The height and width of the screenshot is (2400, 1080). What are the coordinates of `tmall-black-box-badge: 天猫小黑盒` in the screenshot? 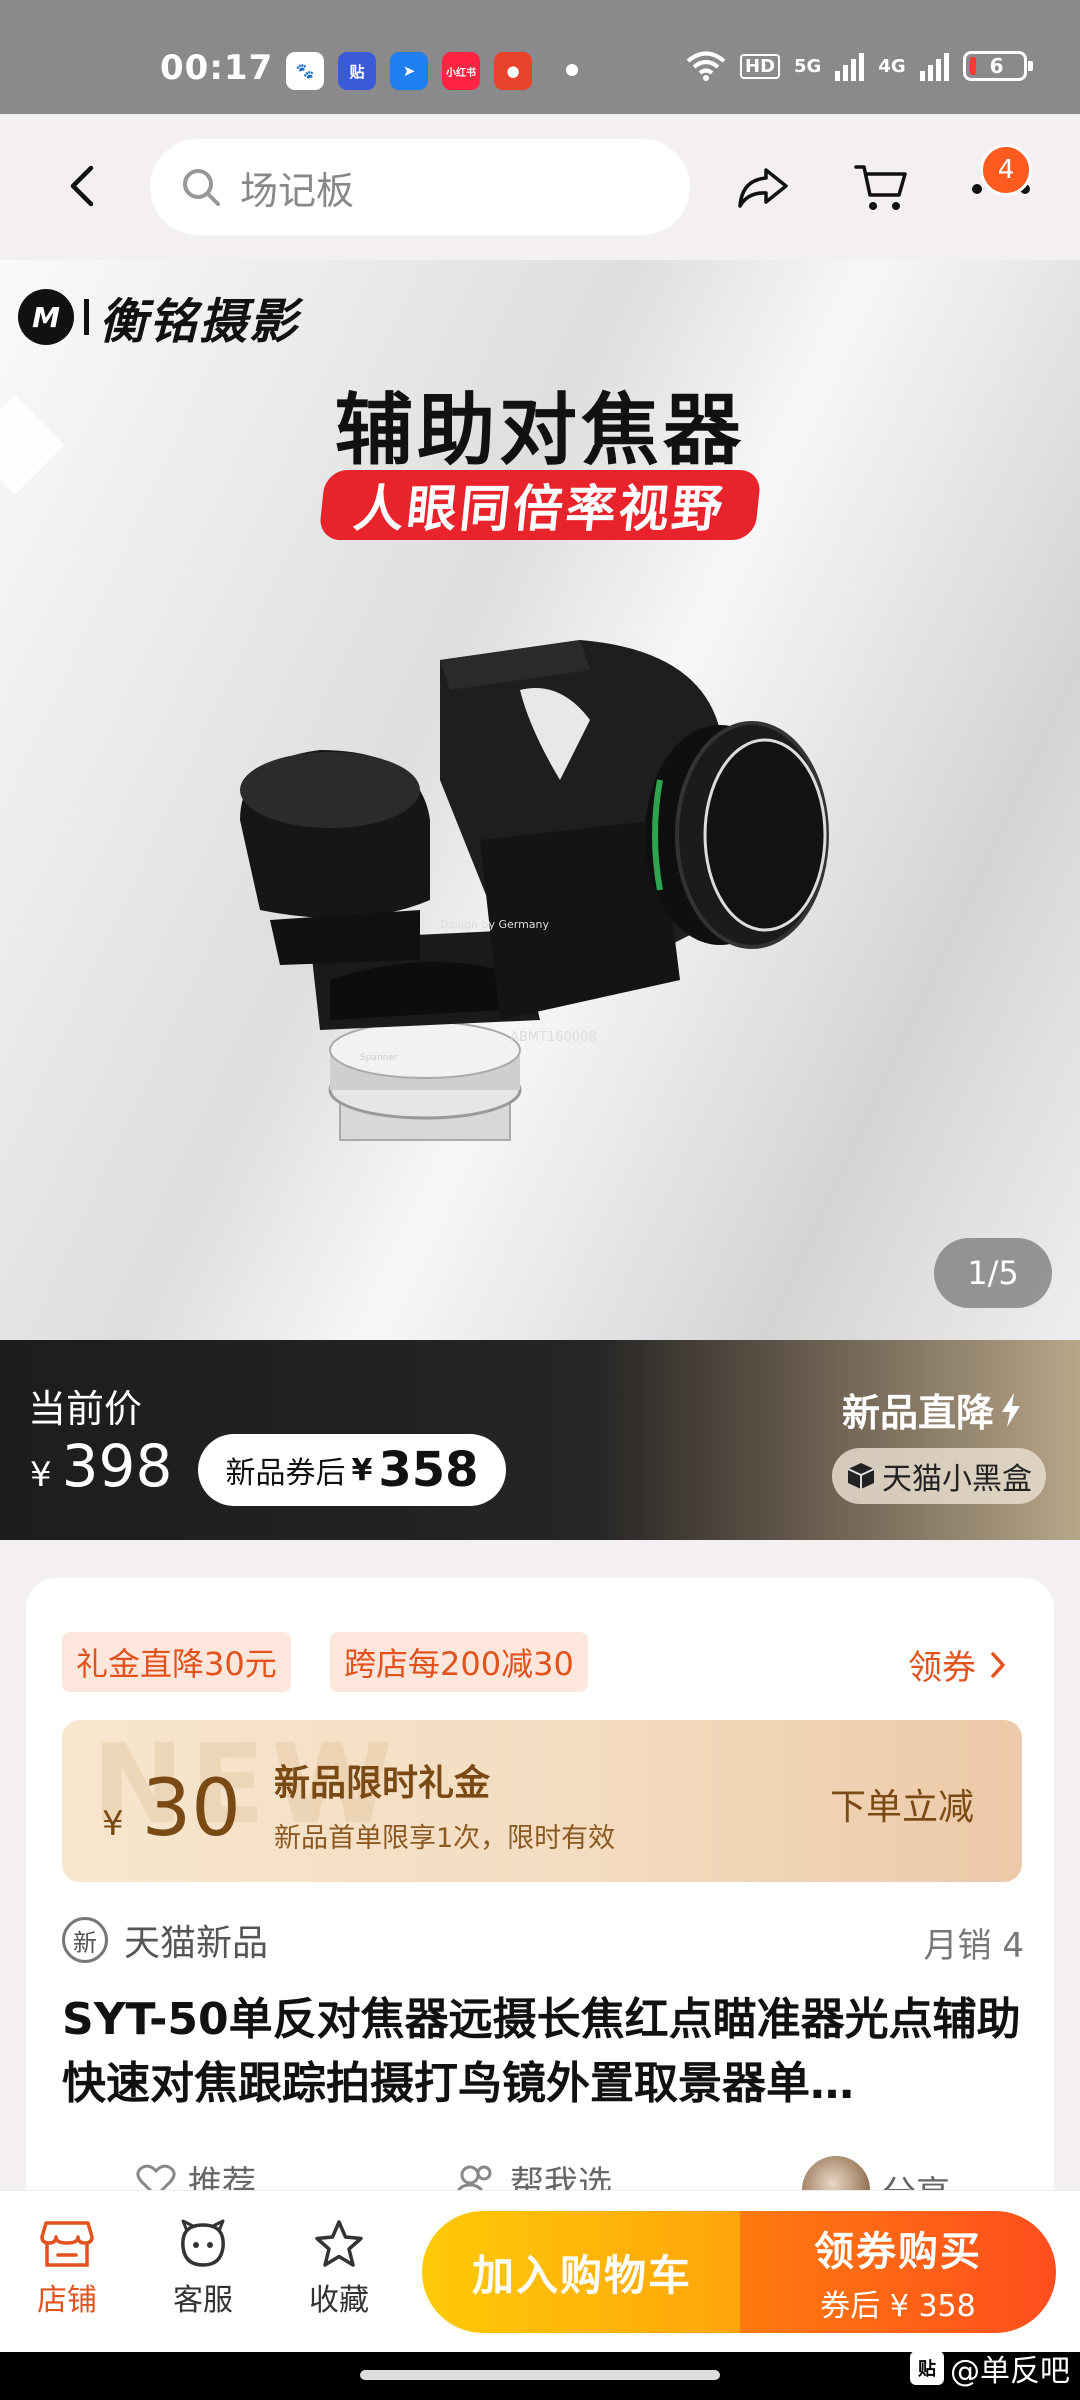 It's located at (939, 1476).